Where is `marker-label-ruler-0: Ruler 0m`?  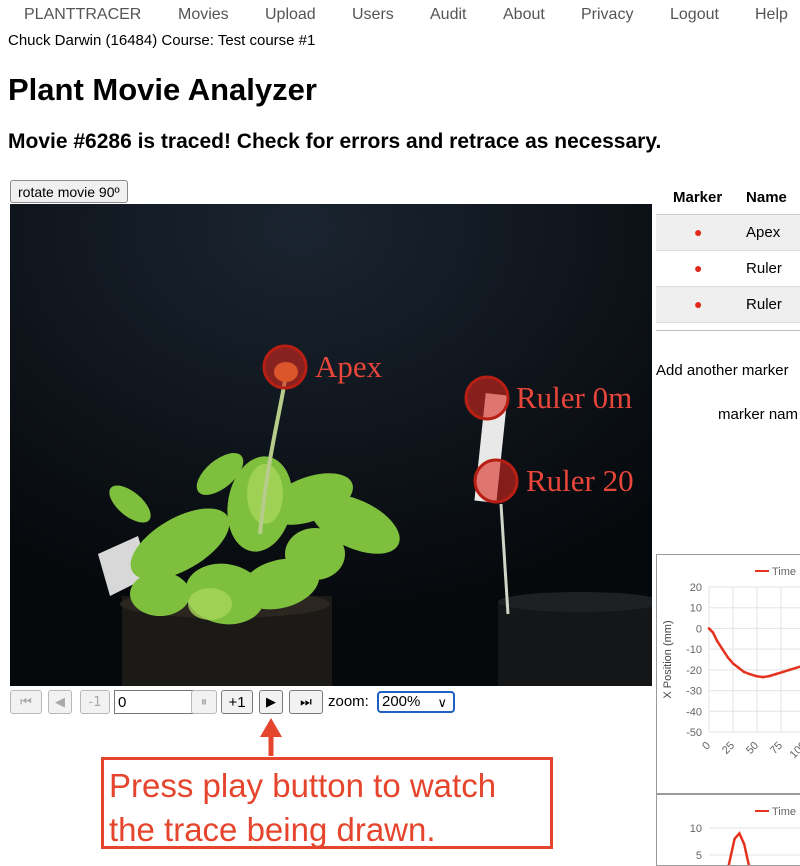
marker-label-ruler-0: Ruler 0m is located at coordinates (574, 397).